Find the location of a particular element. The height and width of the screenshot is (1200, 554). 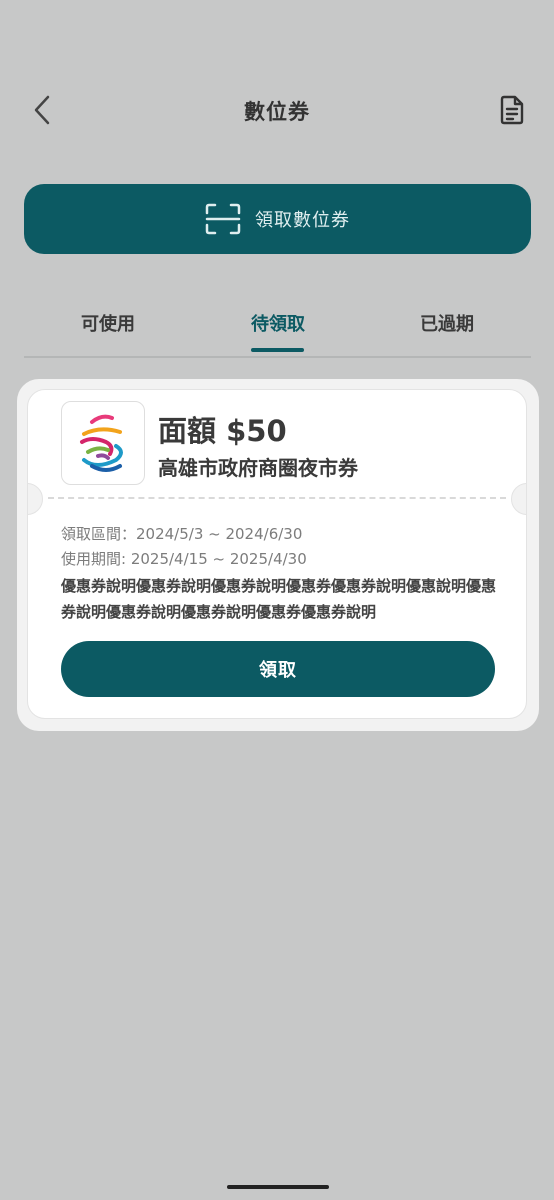

document-icon is located at coordinates (512, 110).